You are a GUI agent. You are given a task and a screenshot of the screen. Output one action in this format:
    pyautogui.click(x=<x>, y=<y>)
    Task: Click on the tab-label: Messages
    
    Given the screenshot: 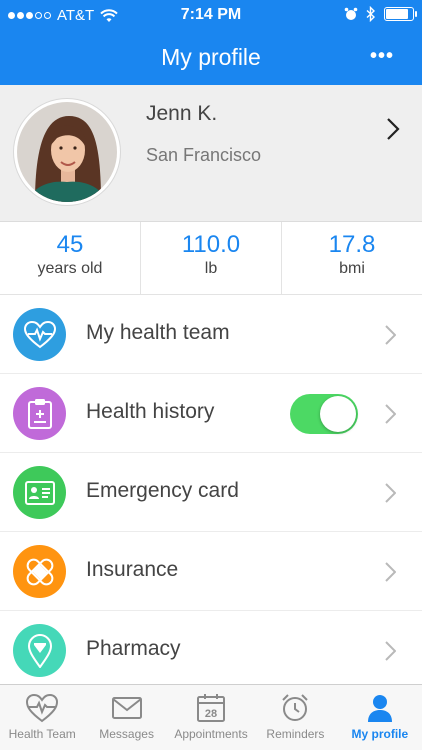 What is the action you would take?
    pyautogui.click(x=126, y=734)
    